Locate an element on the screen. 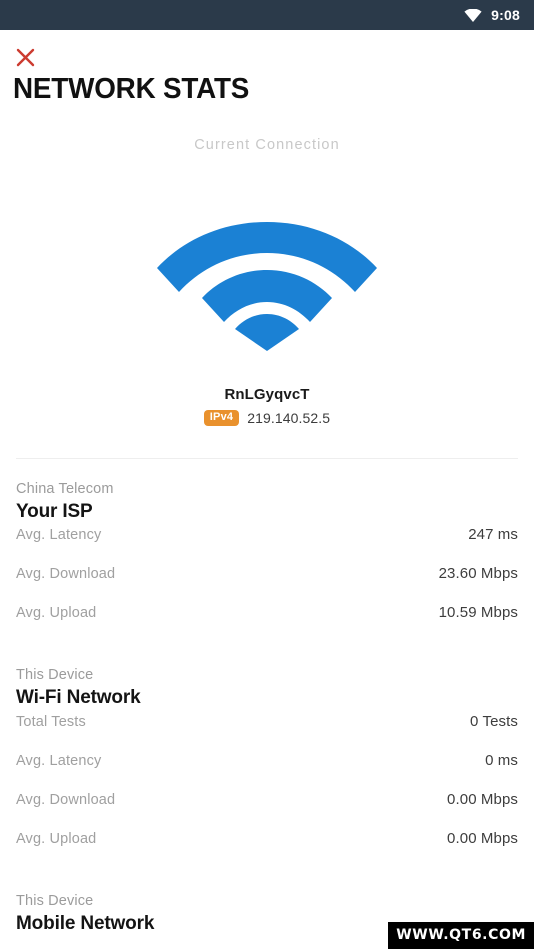 The image size is (534, 949). stat-row: Avg. Download 0.00 Mbps is located at coordinates (267, 810).